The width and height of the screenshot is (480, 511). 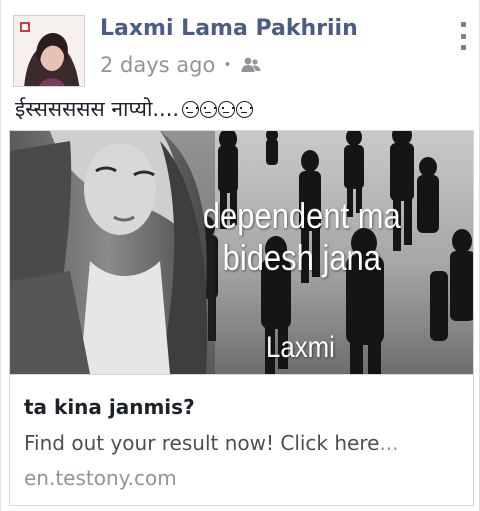 I want to click on friends-icon, so click(x=251, y=65).